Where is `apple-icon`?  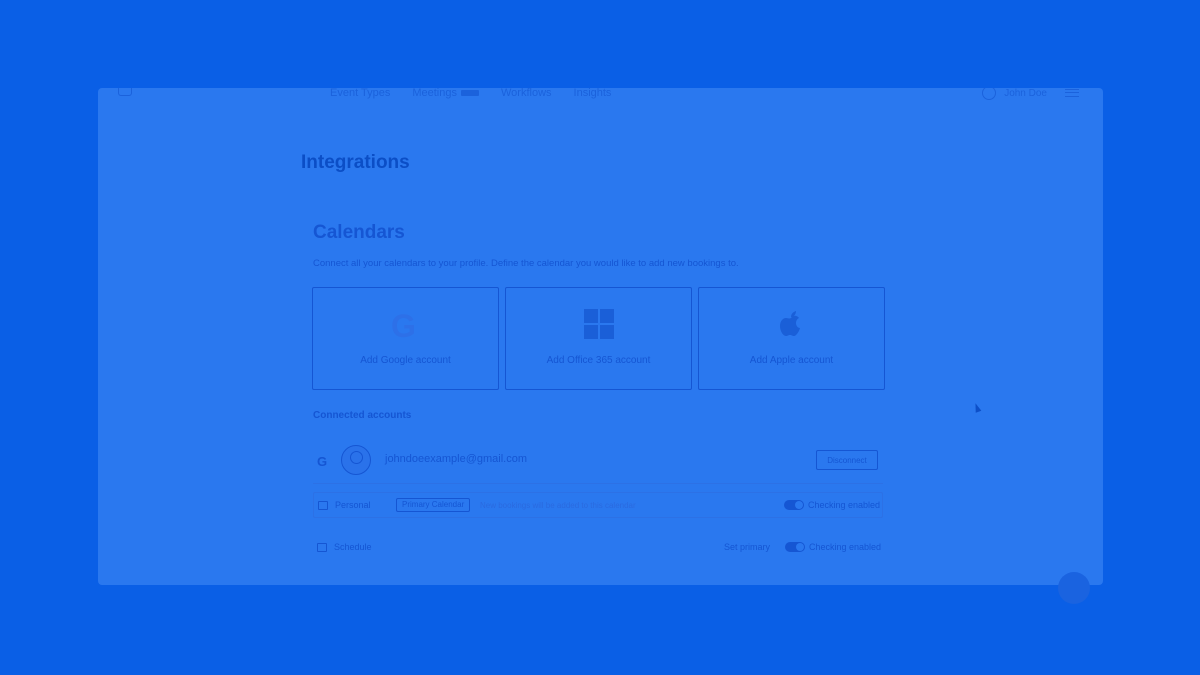 apple-icon is located at coordinates (790, 323).